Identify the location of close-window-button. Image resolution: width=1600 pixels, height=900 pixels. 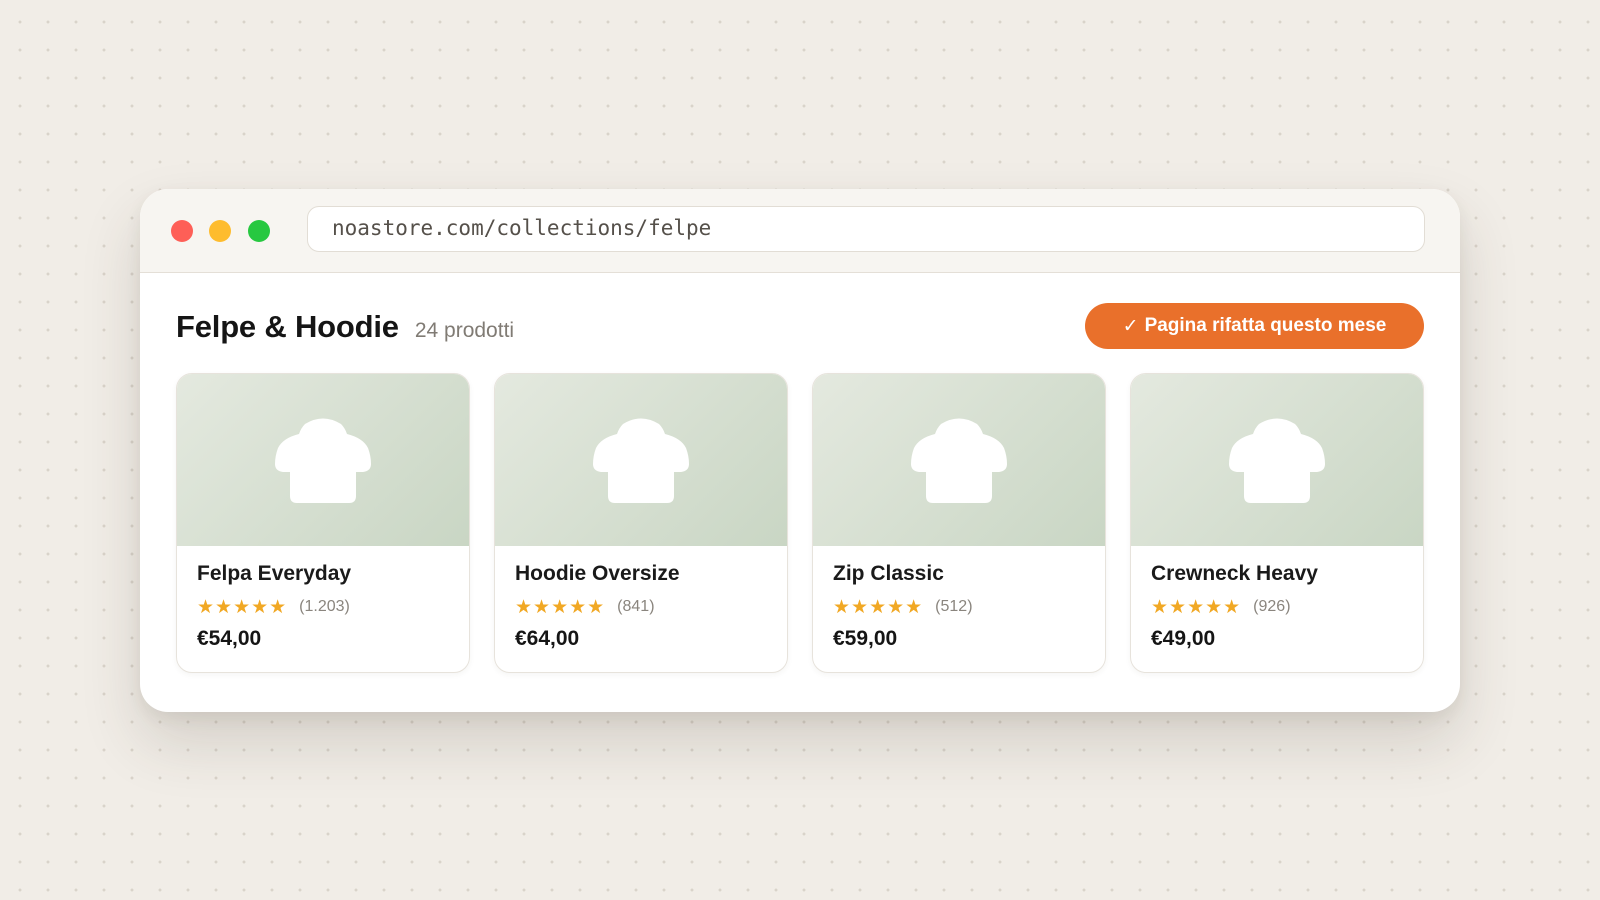
(182, 231).